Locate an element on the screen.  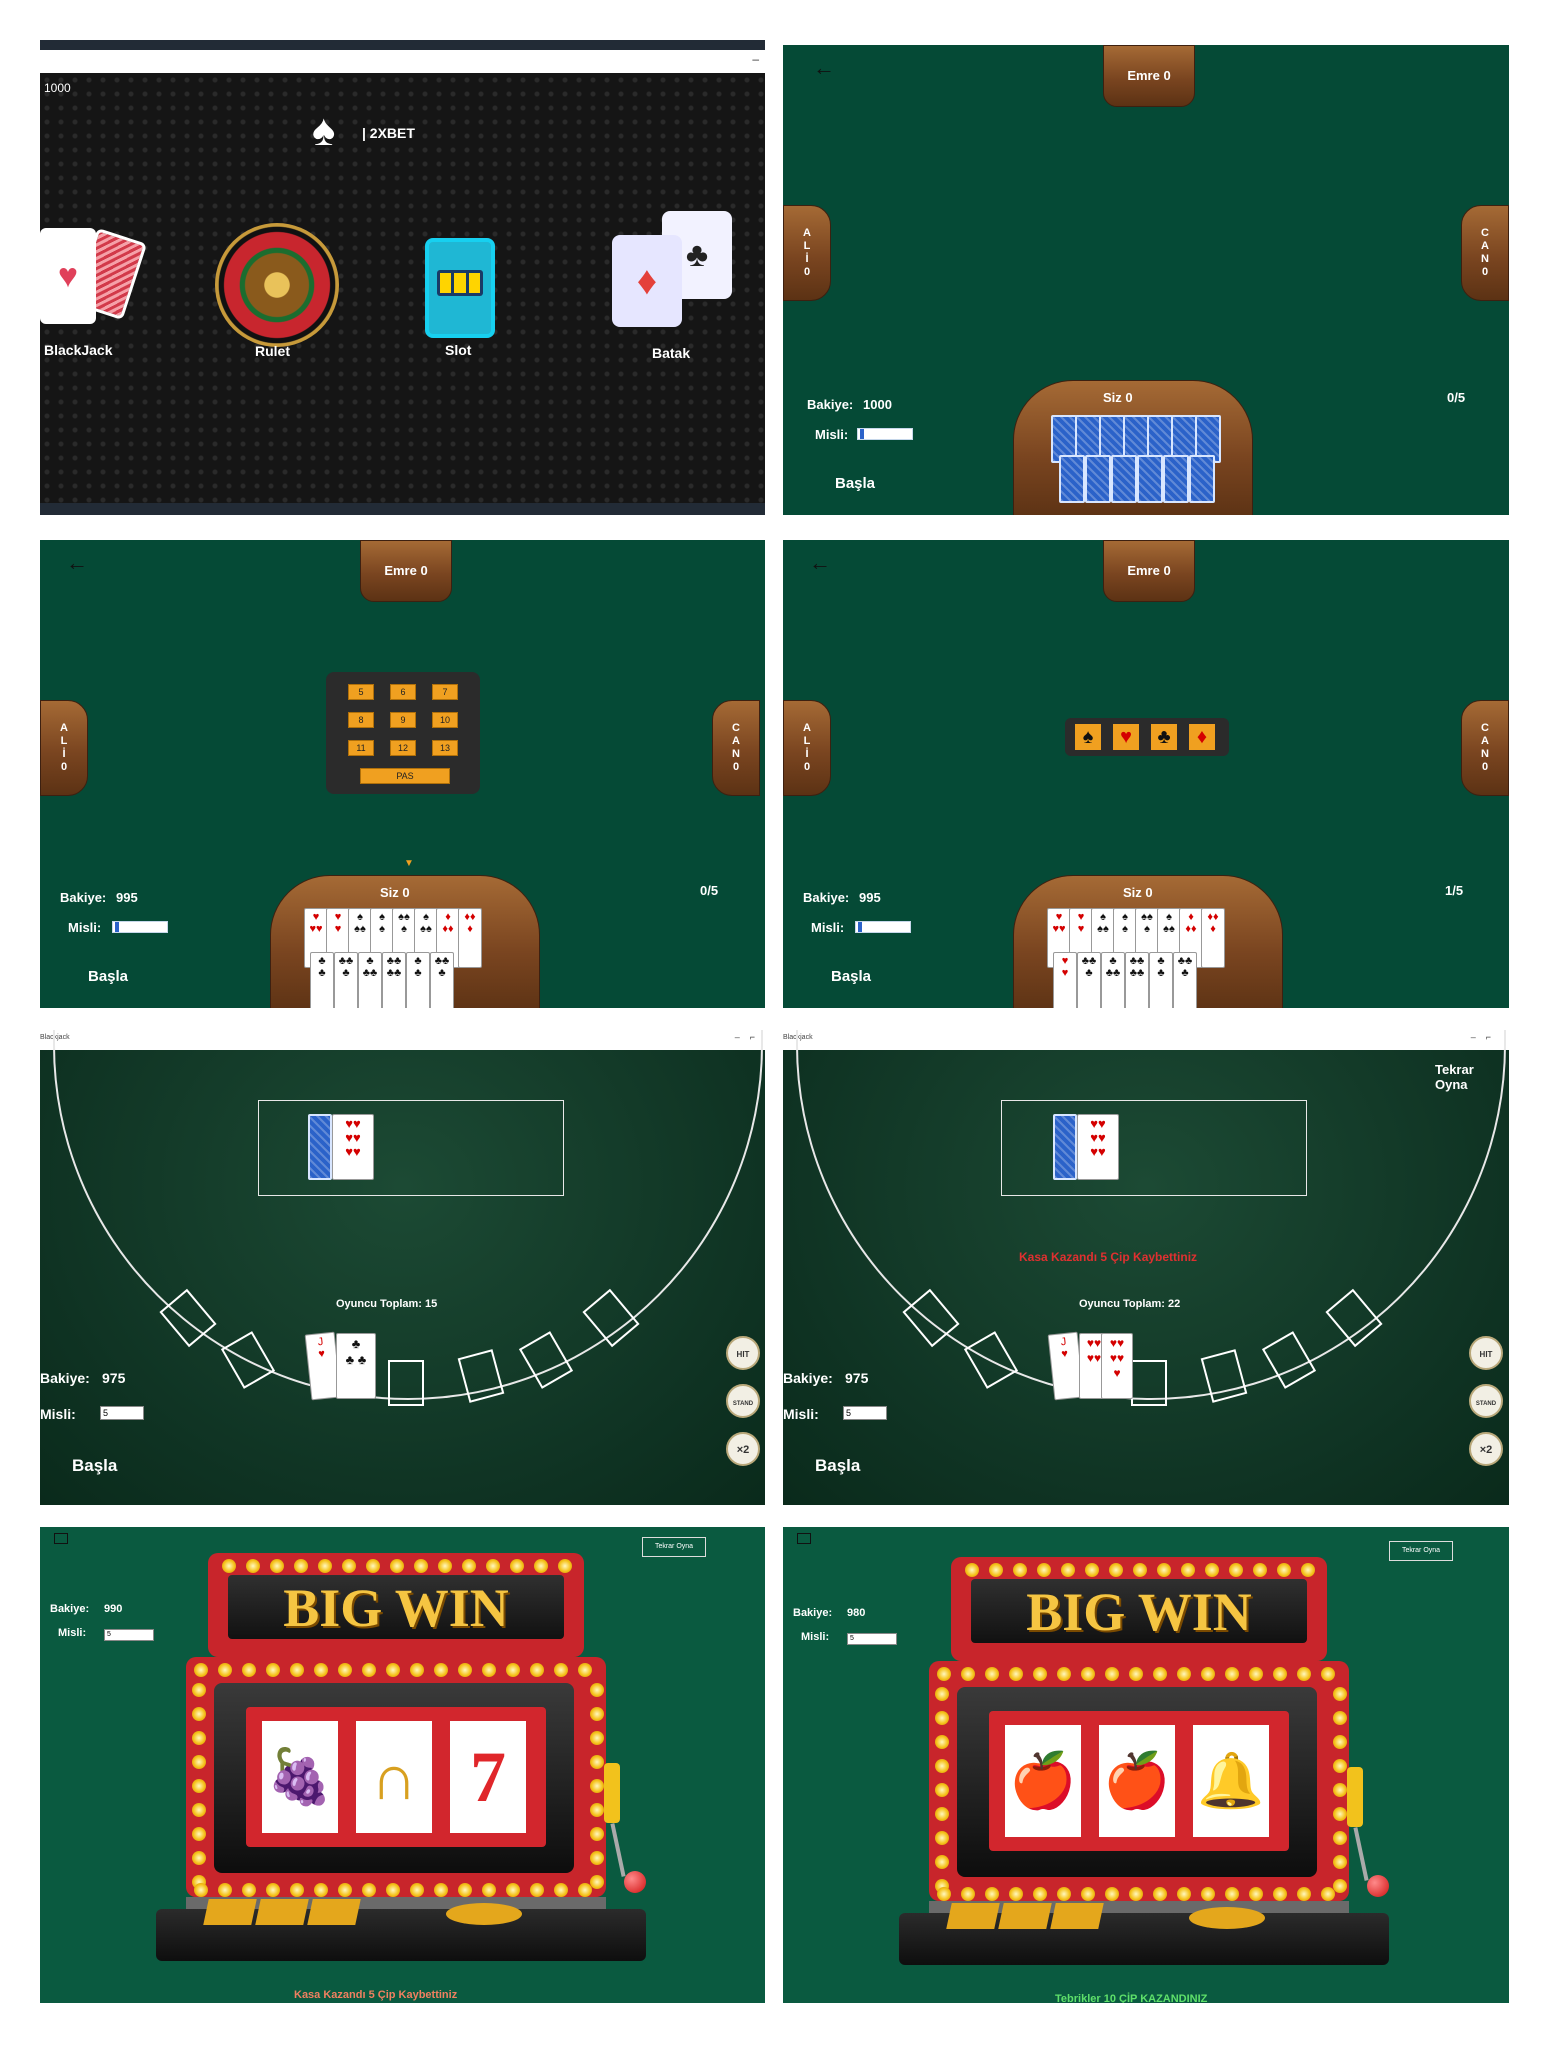
slot-tile: Slot is located at coordinates (475, 308).